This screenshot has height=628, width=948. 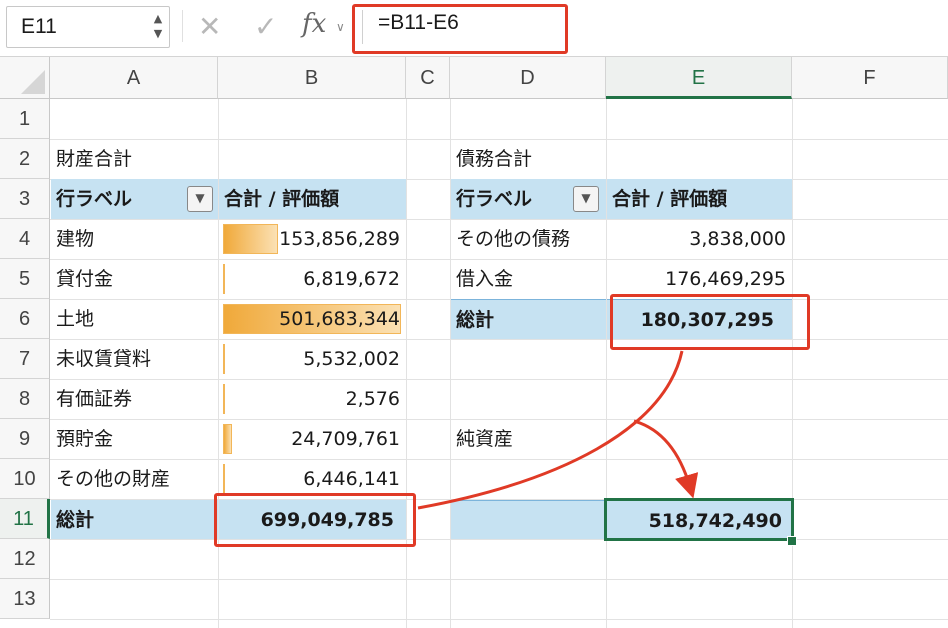 What do you see at coordinates (666, 459) in the screenshot?
I see `arrow-to-net-assets` at bounding box center [666, 459].